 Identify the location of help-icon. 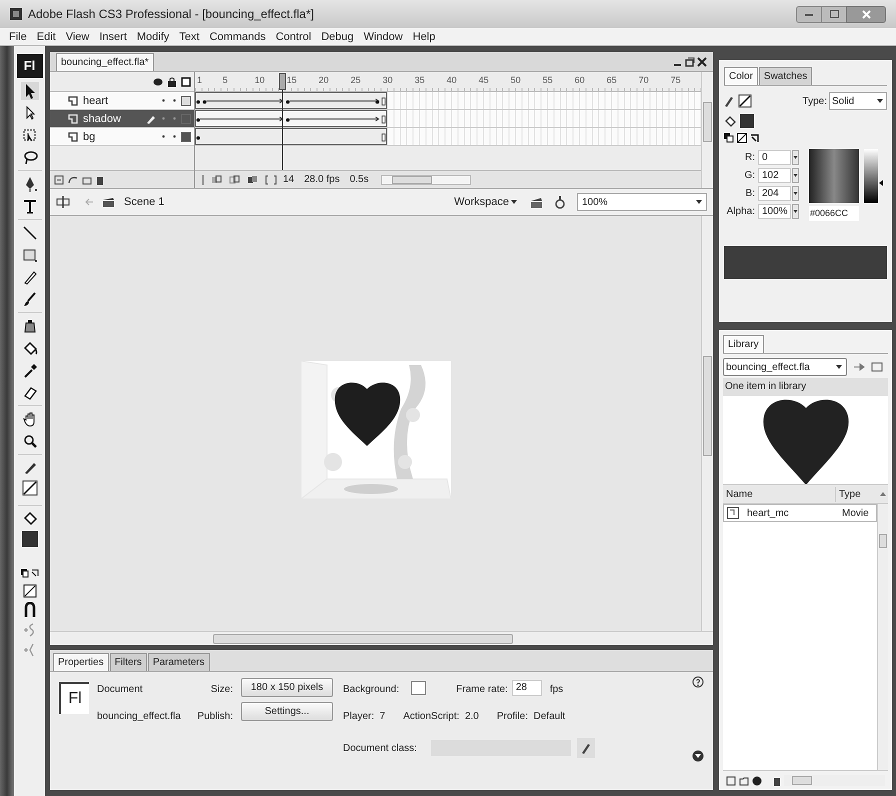
(698, 682).